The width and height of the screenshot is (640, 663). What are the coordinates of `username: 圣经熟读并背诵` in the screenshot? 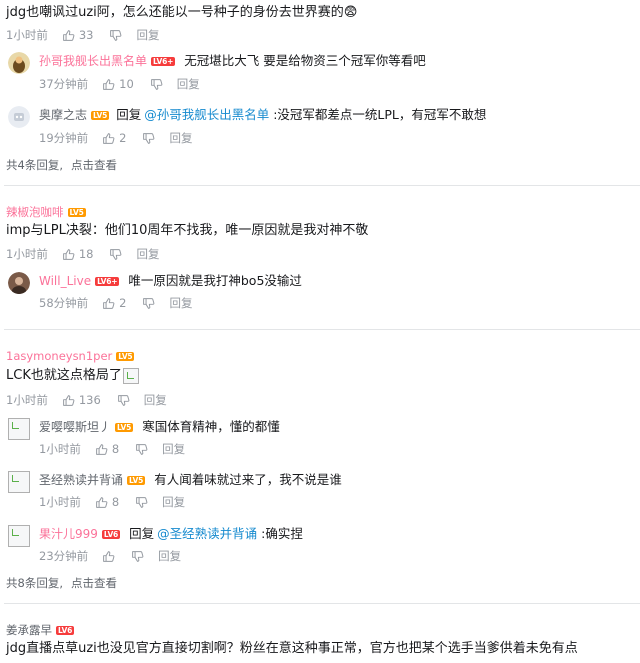 It's located at (81, 480).